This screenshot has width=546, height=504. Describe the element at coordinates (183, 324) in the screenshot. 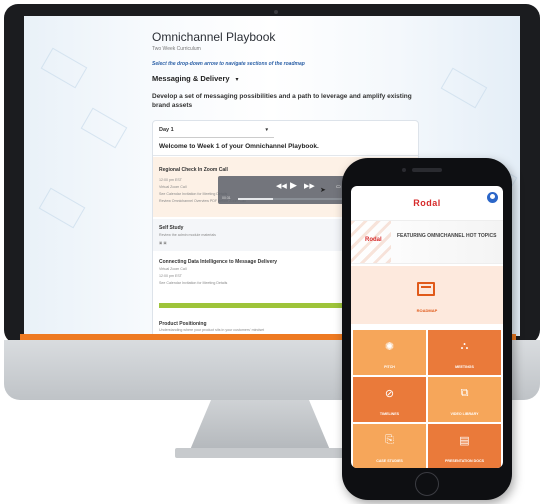

I see `item-title: Product Positioning` at that location.